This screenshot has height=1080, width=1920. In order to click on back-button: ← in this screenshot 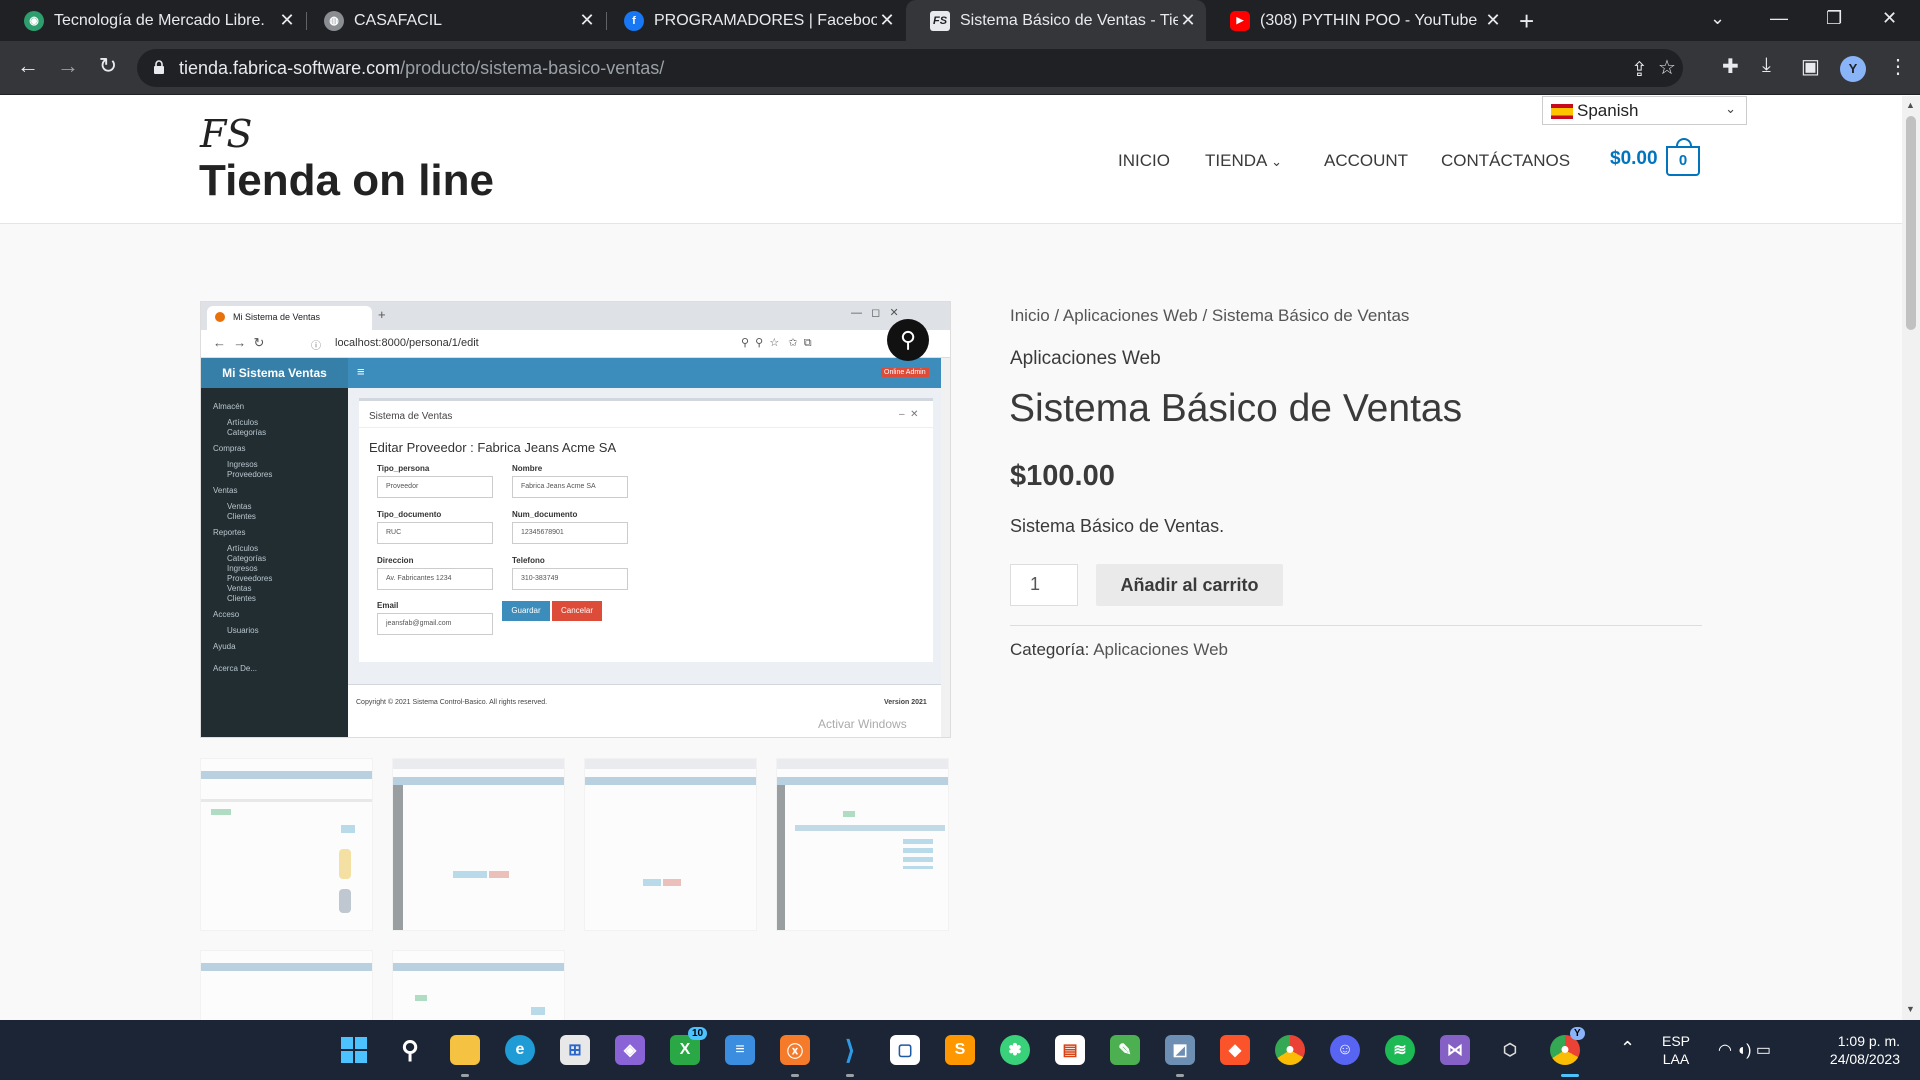, I will do `click(28, 66)`.